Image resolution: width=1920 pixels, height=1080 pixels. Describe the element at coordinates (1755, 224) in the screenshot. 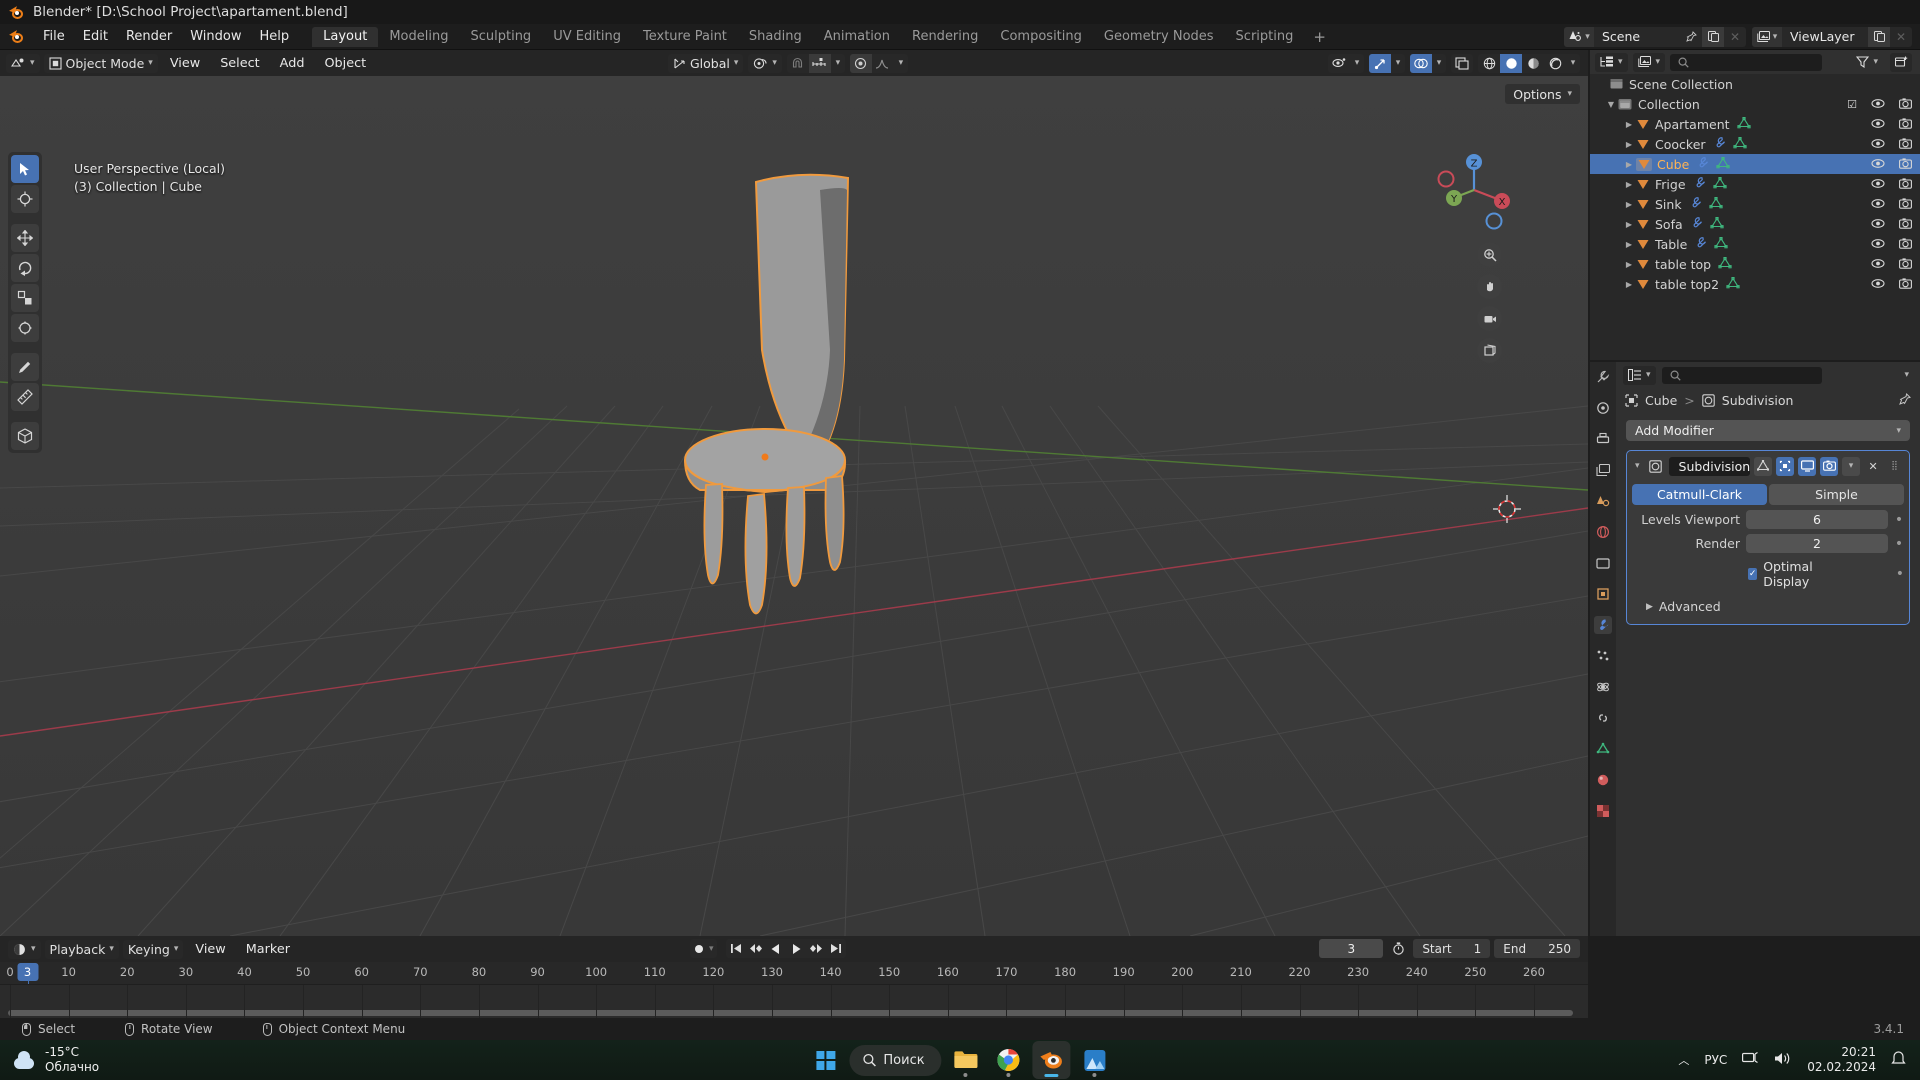

I see `outliner-row-object: ▶ Sofa` at that location.